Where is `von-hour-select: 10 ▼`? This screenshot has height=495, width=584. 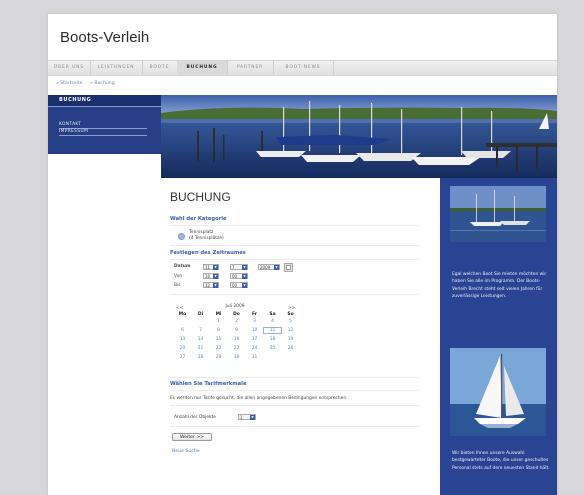
von-hour-select: 10 ▼ is located at coordinates (211, 276).